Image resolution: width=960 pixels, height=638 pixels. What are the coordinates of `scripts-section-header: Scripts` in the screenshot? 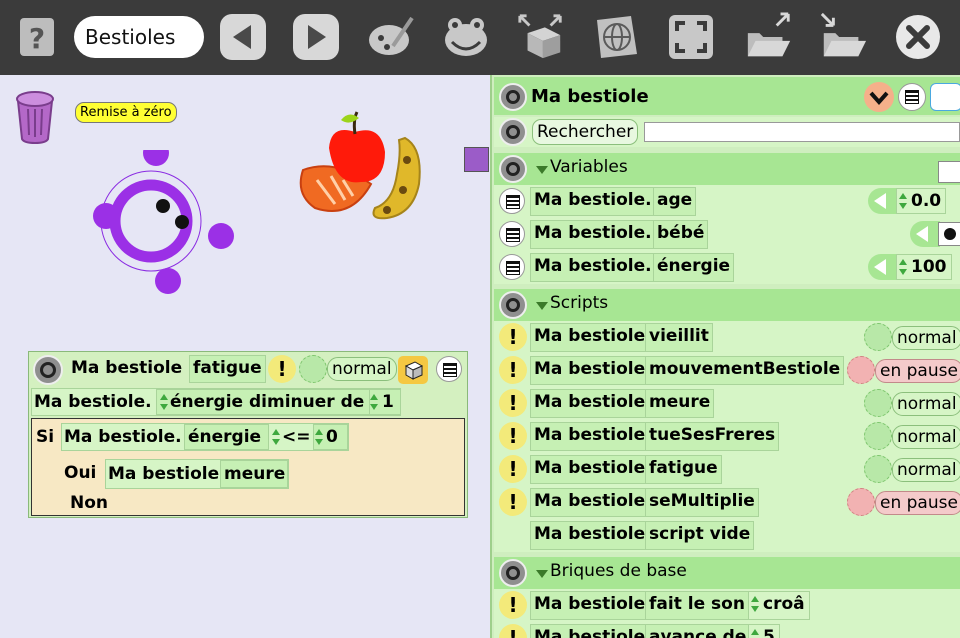 It's located at (727, 305).